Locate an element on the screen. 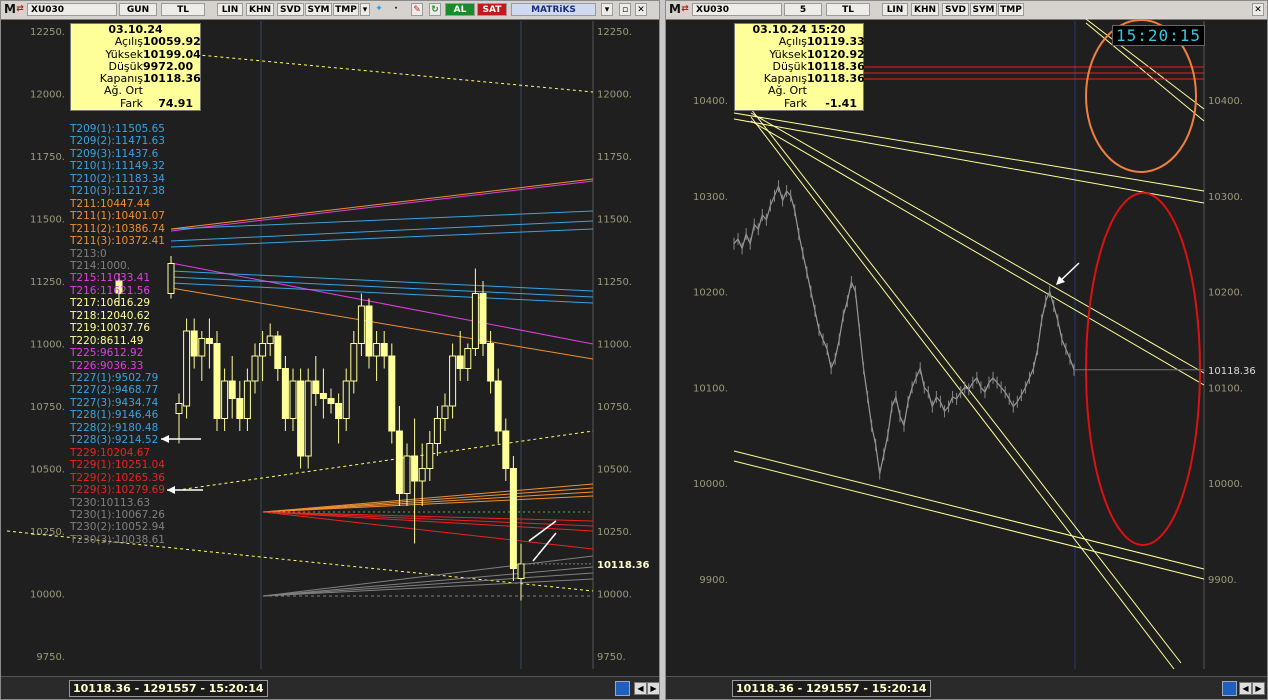 The image size is (1268, 700). y-tick-label-left: 11250. is located at coordinates (47, 282).